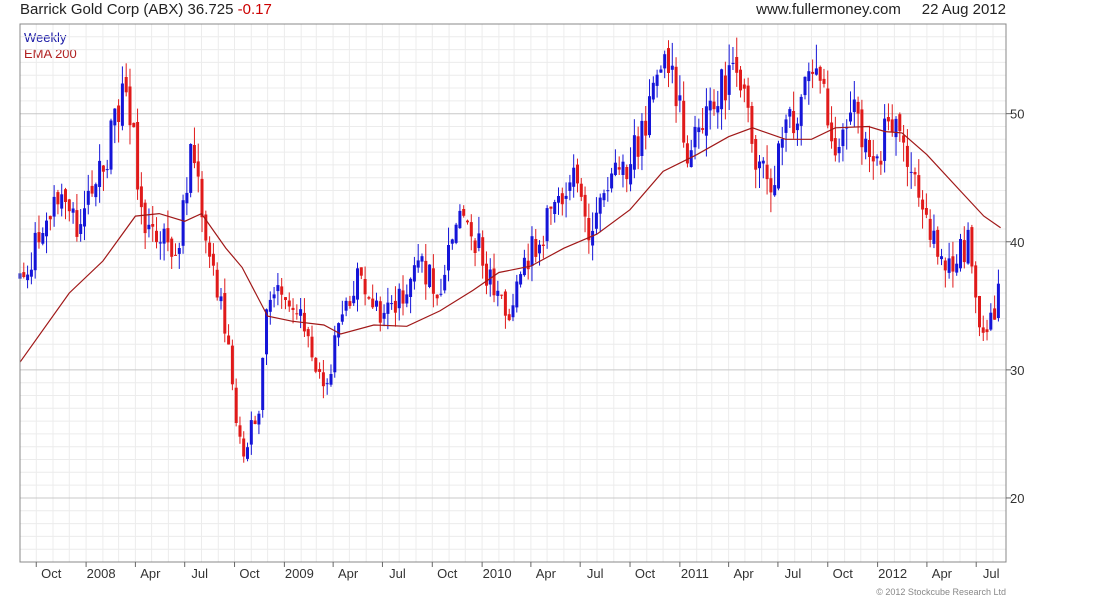 The image size is (1100, 600). What do you see at coordinates (1017, 370) in the screenshot?
I see `y-tick-label: 30` at bounding box center [1017, 370].